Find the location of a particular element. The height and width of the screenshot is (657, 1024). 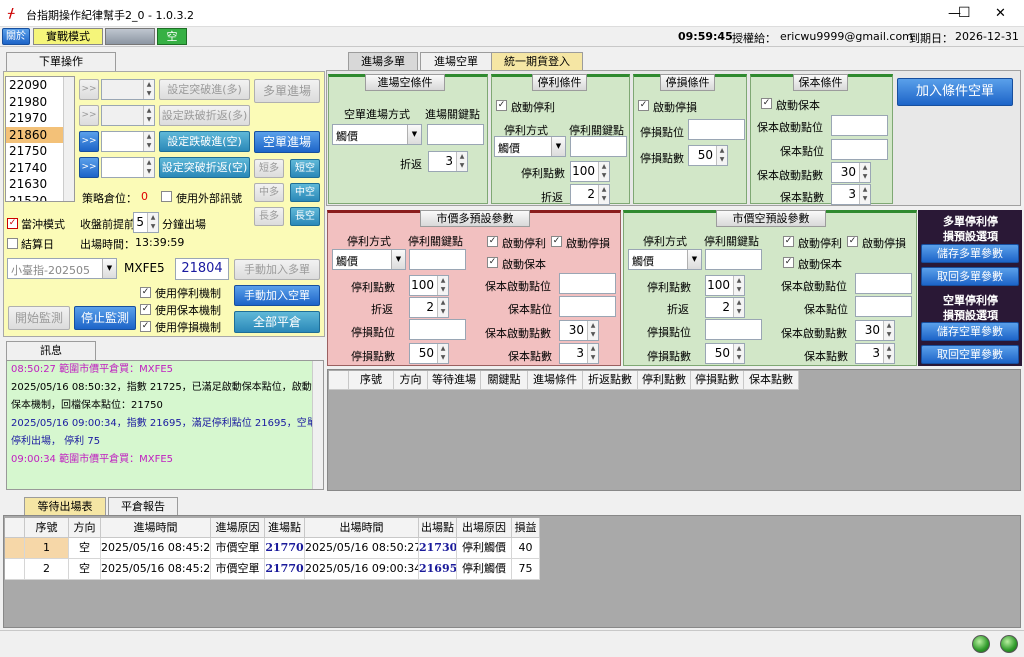

report-header-cell: 出場時間 is located at coordinates (362, 528).